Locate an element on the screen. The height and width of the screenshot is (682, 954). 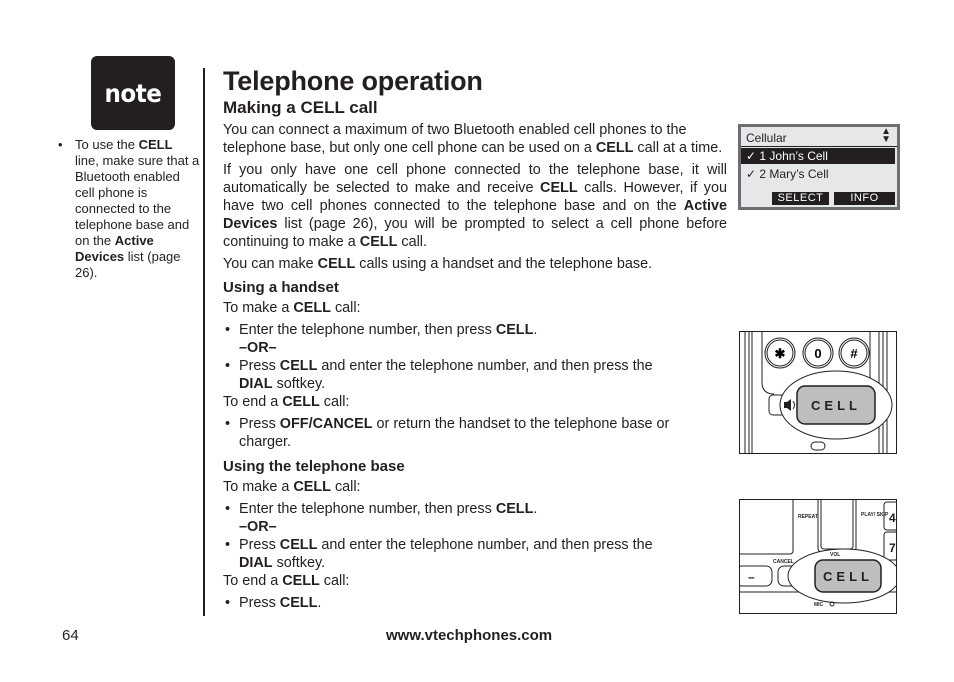
footer-url: www.vtechphones.com is located at coordinates (469, 635).